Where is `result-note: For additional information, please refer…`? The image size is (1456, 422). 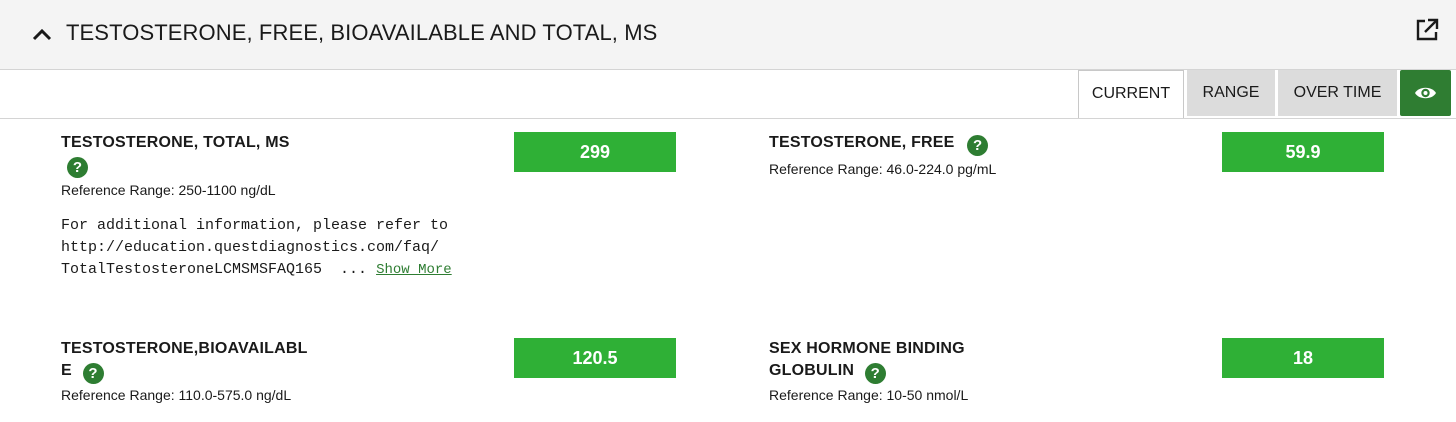
result-note: For additional information, please refer… is located at coordinates (281, 248).